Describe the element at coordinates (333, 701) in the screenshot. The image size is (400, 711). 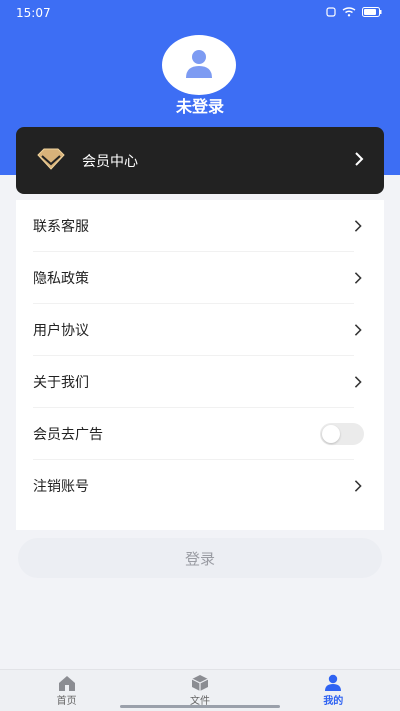
I see `tab-mine-label: 我的` at that location.